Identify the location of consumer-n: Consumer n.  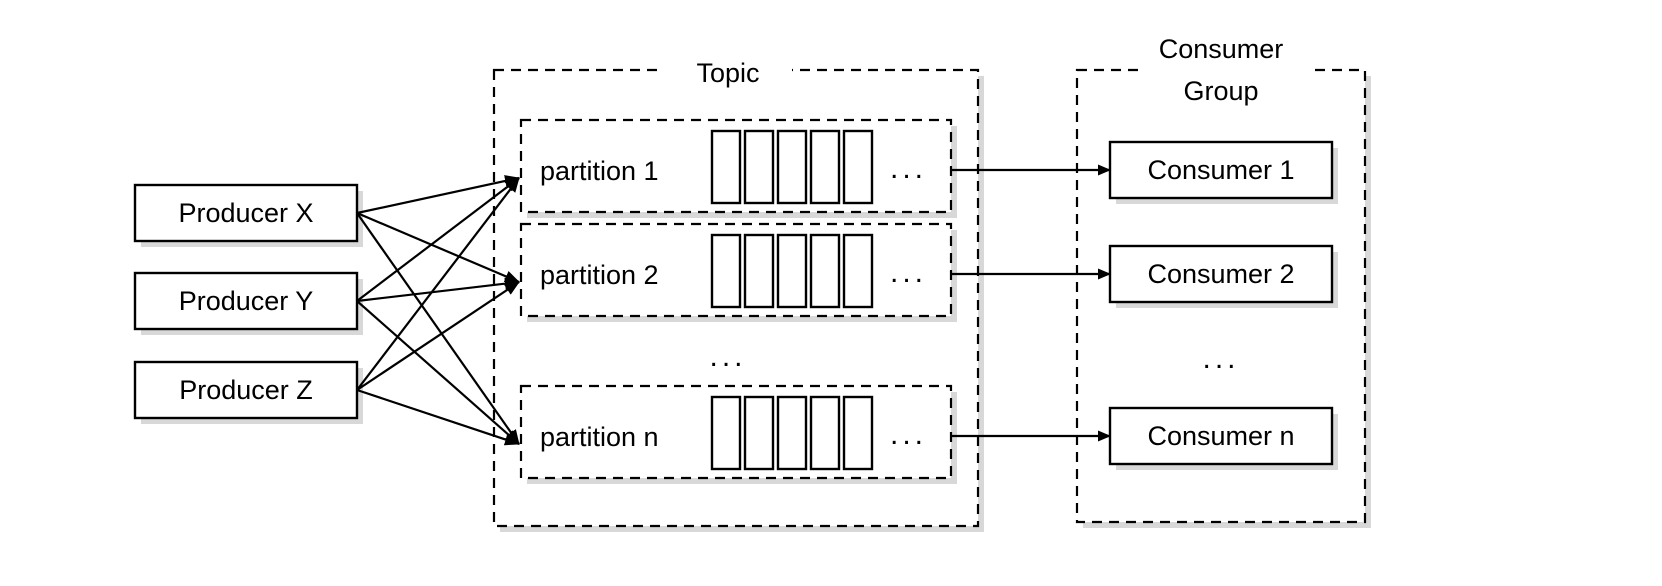
(1223, 438).